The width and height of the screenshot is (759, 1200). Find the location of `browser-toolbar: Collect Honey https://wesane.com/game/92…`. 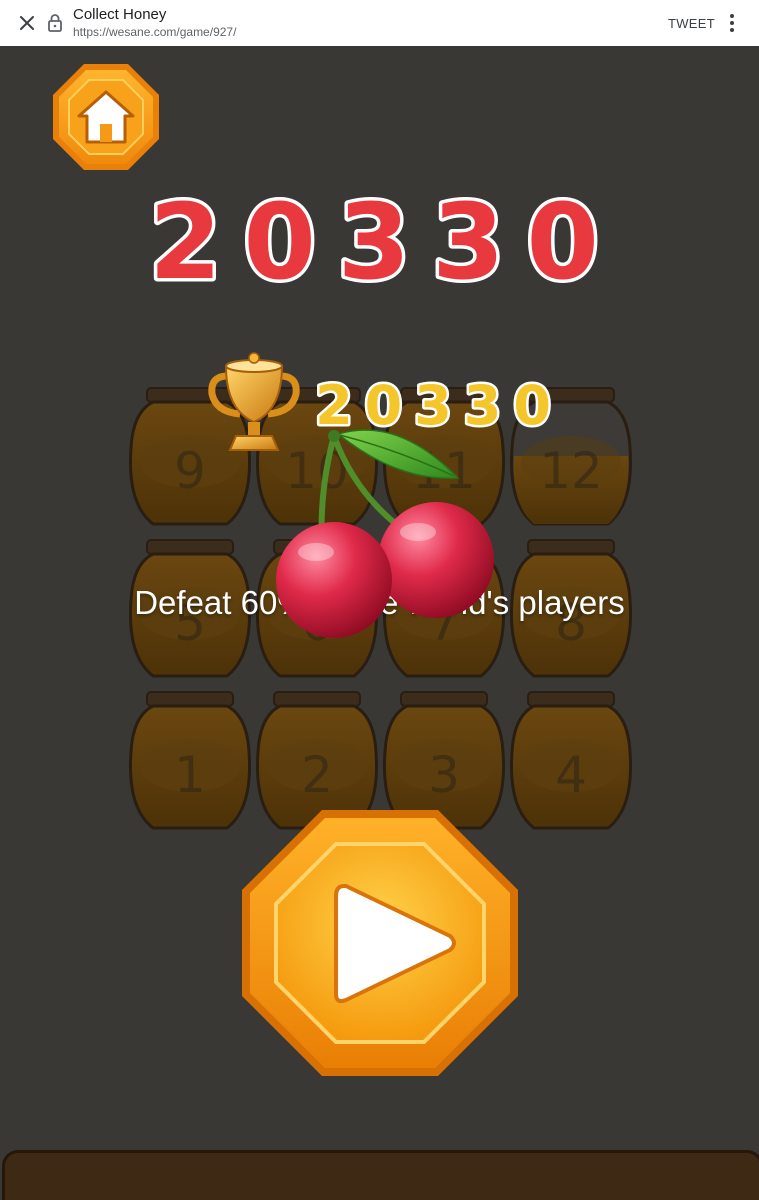

browser-toolbar: Collect Honey https://wesane.com/game/92… is located at coordinates (379, 23).